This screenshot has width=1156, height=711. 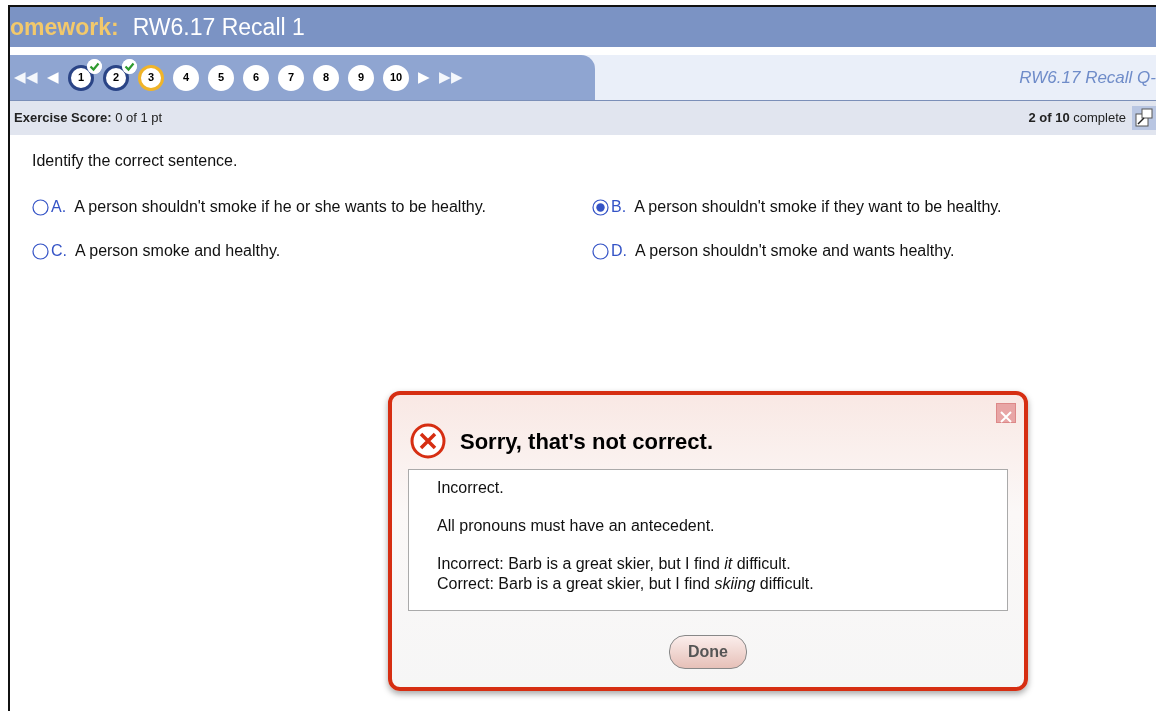 What do you see at coordinates (81, 77) in the screenshot?
I see `question-button: 1` at bounding box center [81, 77].